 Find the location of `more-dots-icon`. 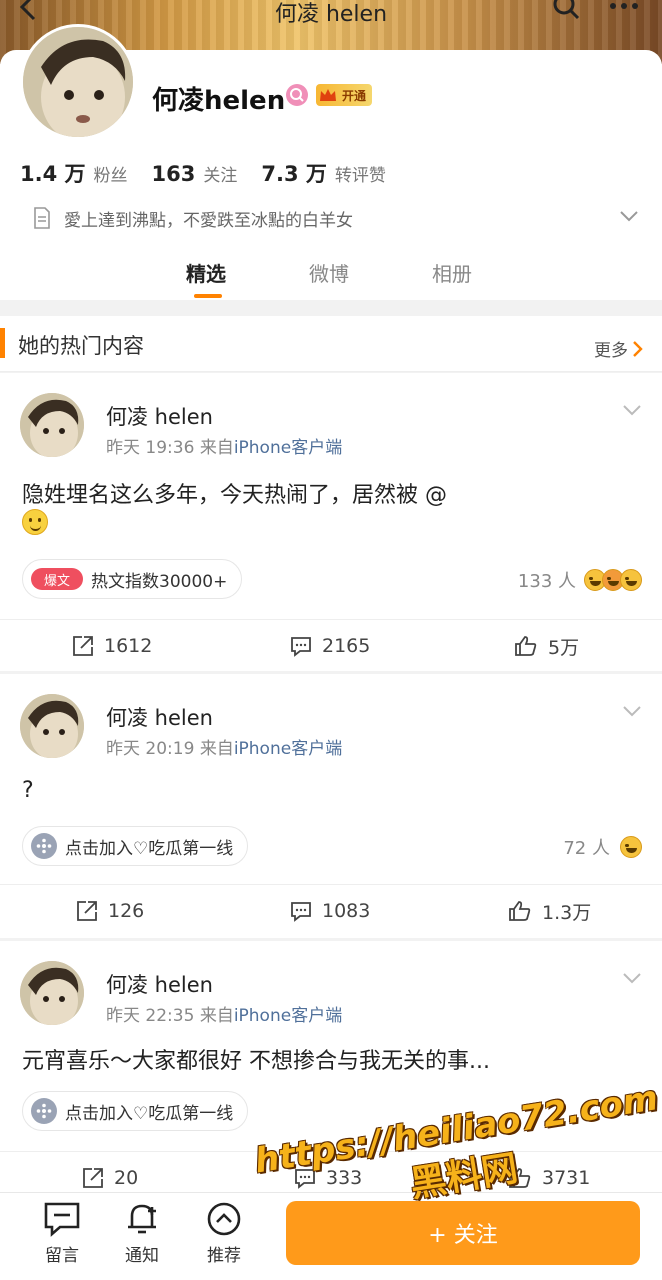

more-dots-icon is located at coordinates (624, 11).